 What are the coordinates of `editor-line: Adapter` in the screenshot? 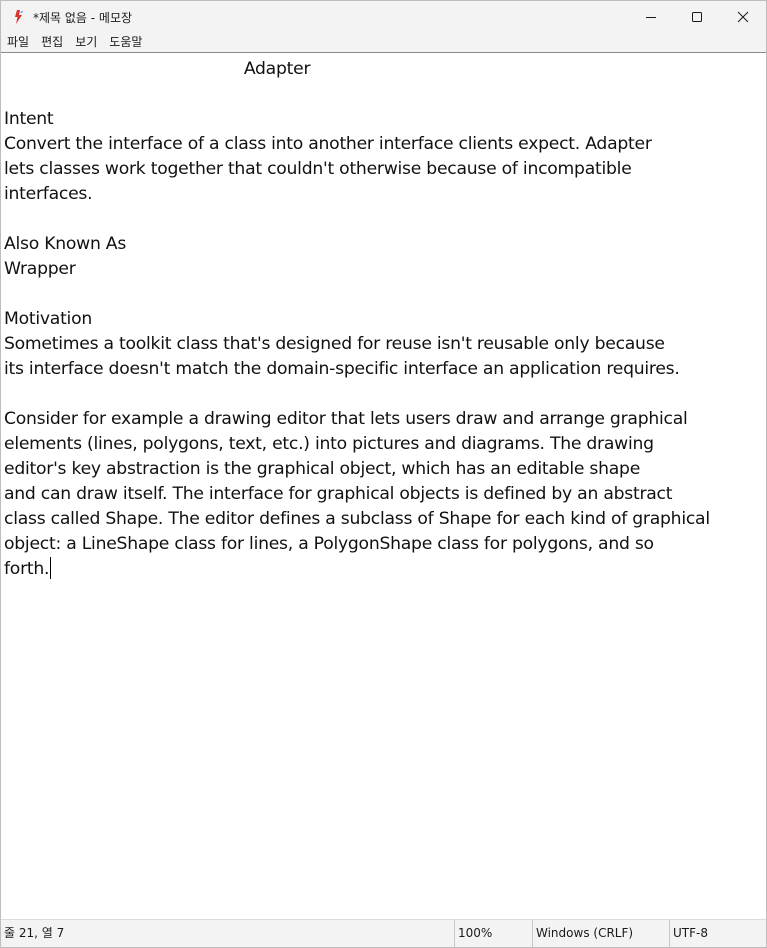 It's located at (157, 69).